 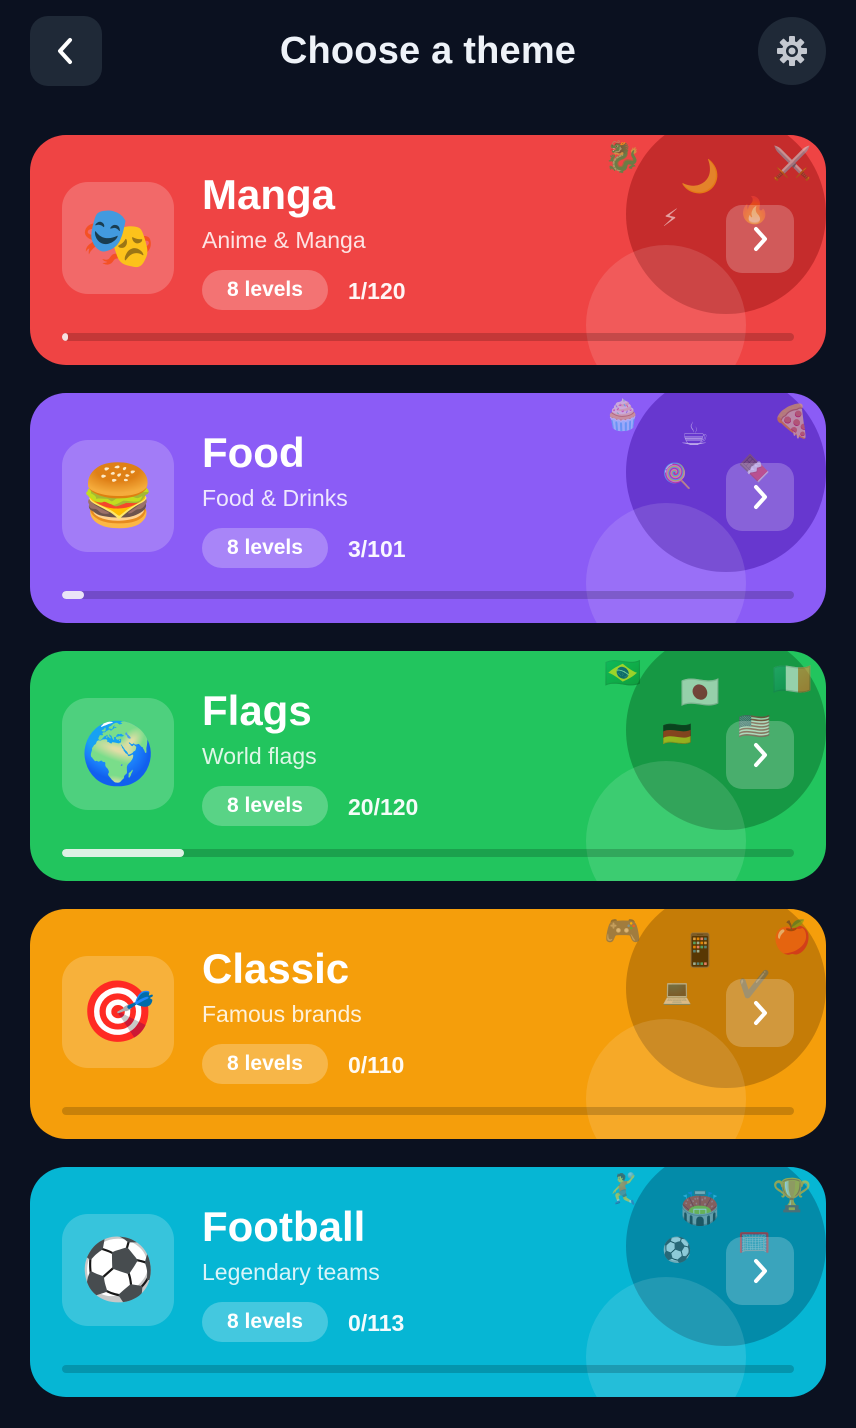 I want to click on gear-icon, so click(x=792, y=51).